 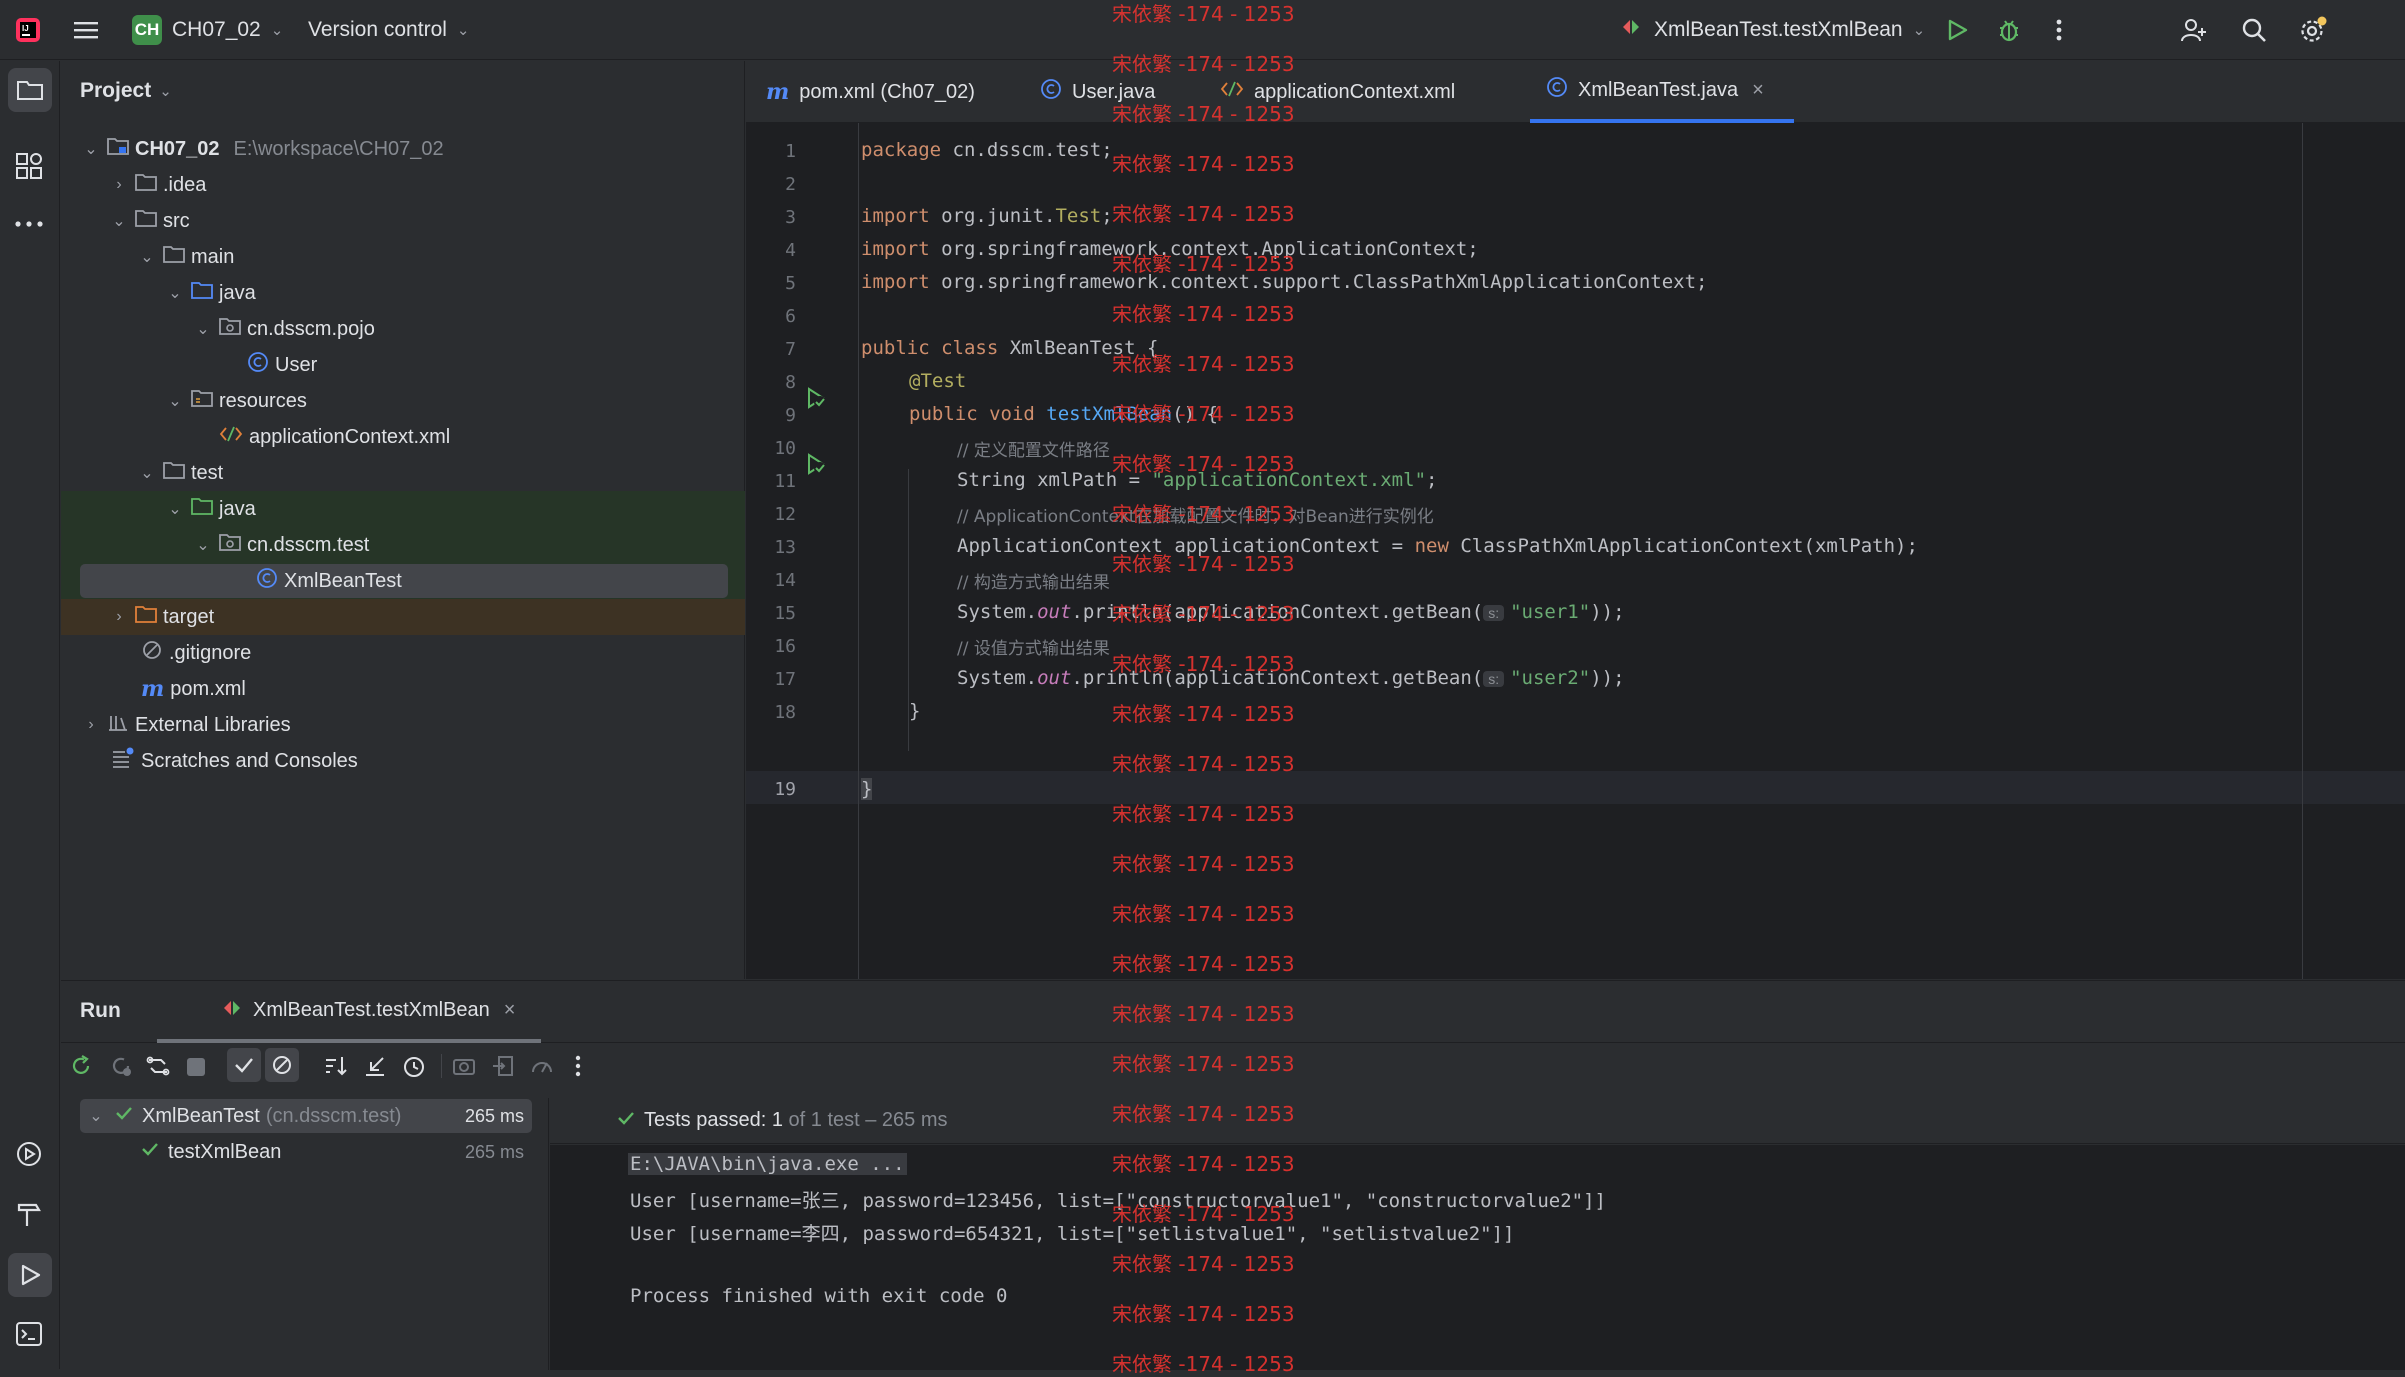 I want to click on tree-item-target: › target, so click(x=403, y=617).